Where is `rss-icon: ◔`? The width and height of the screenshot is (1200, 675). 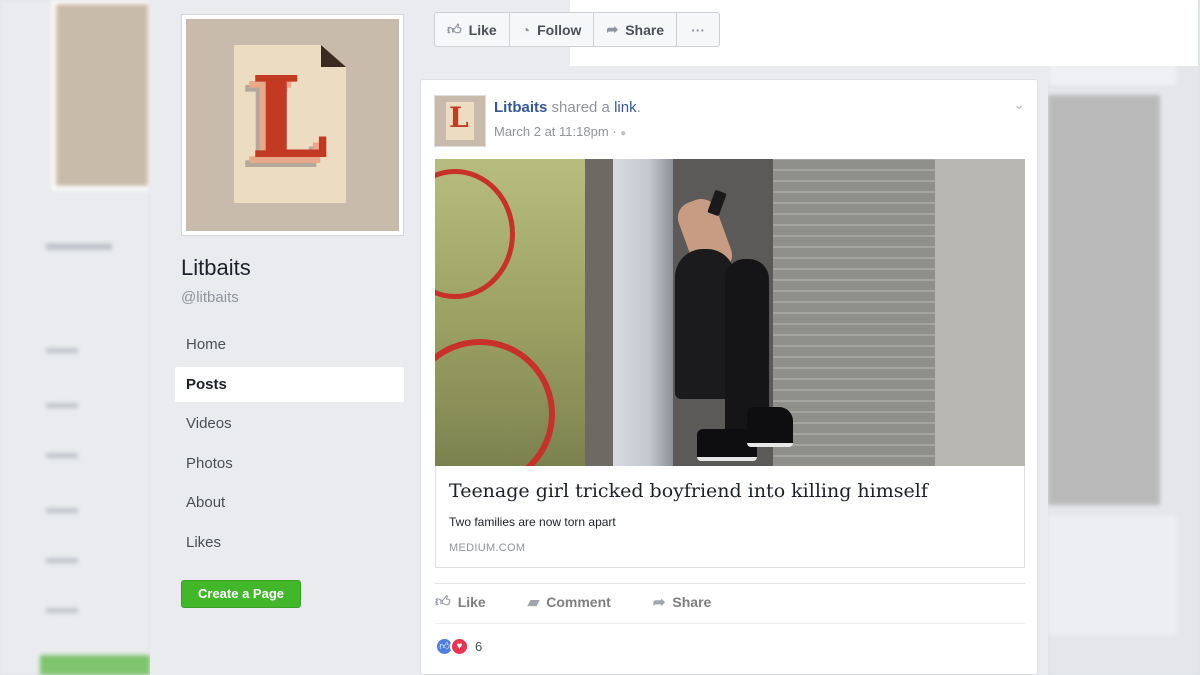 rss-icon: ◔ is located at coordinates (526, 29).